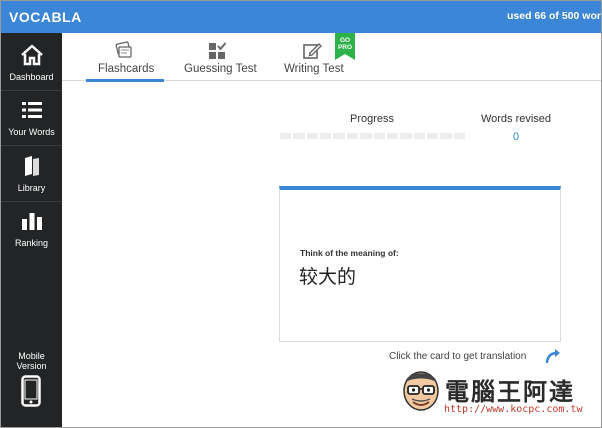 The image size is (602, 428). What do you see at coordinates (312, 51) in the screenshot?
I see `edit-icon` at bounding box center [312, 51].